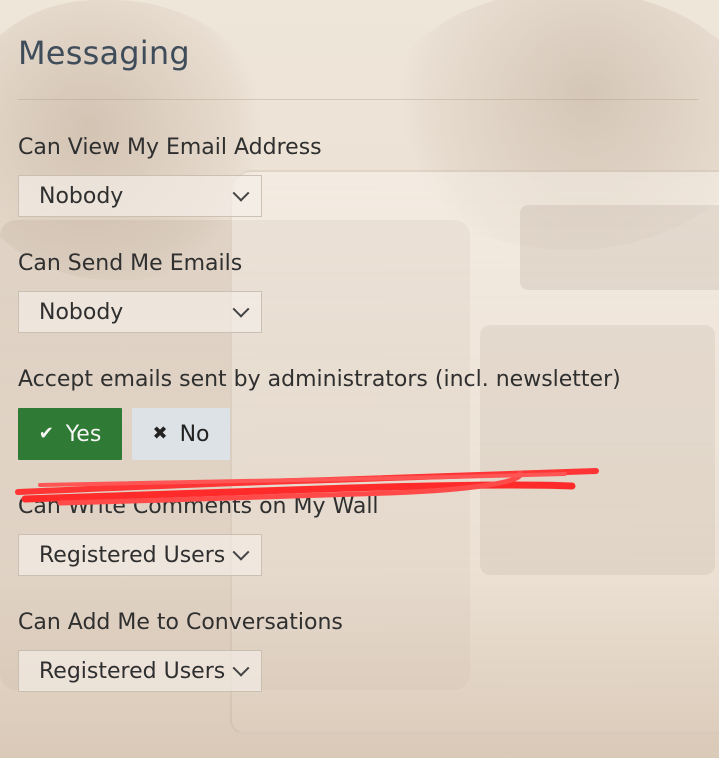 This screenshot has height=758, width=719. Describe the element at coordinates (198, 506) in the screenshot. I see `wall-comments-label: Can Write Comments on My Wall` at that location.